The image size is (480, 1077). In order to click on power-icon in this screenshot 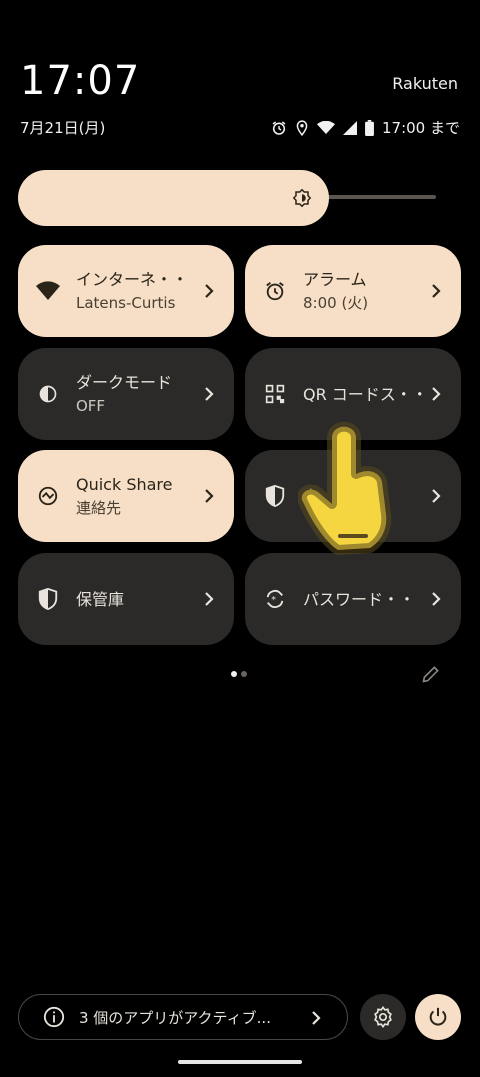, I will do `click(438, 1016)`.